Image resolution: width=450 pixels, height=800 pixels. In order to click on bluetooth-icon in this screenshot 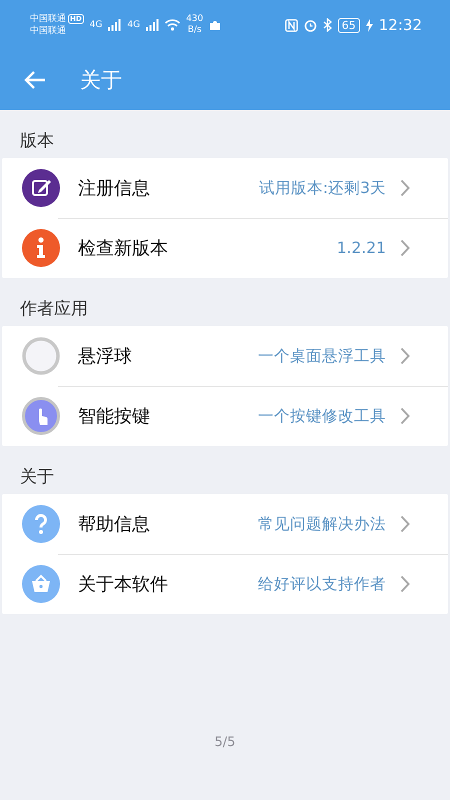, I will do `click(327, 25)`.